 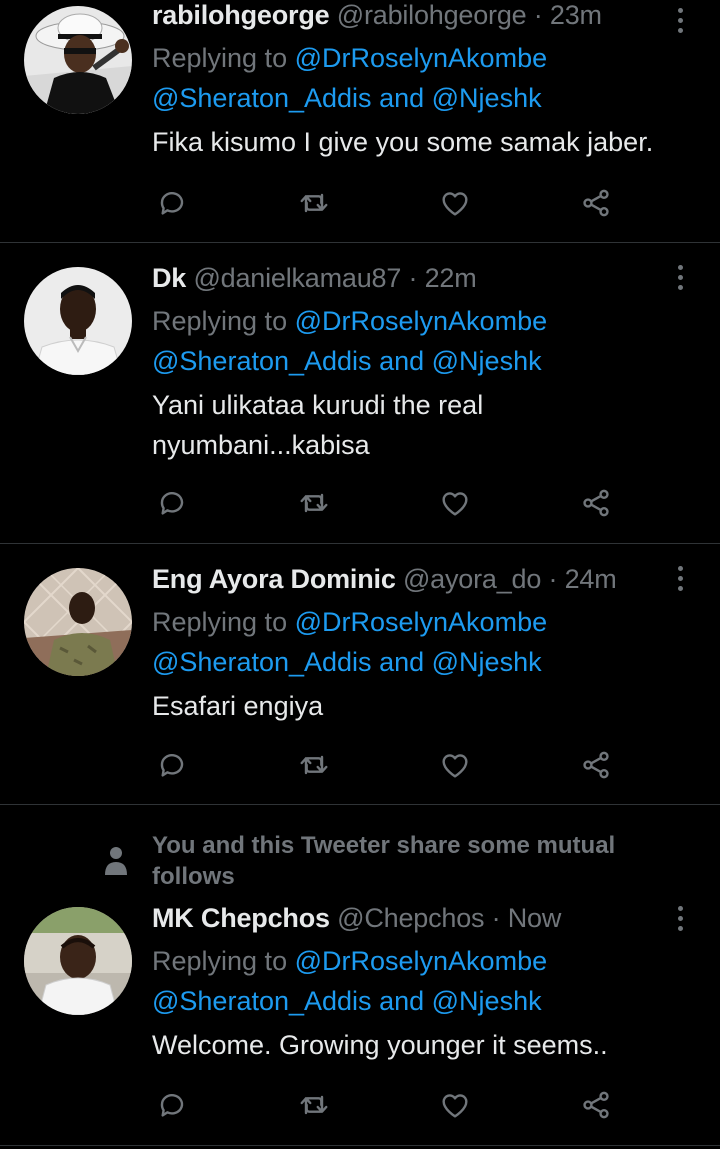 I want to click on tweet-text: Esafari engiya, so click(x=238, y=706).